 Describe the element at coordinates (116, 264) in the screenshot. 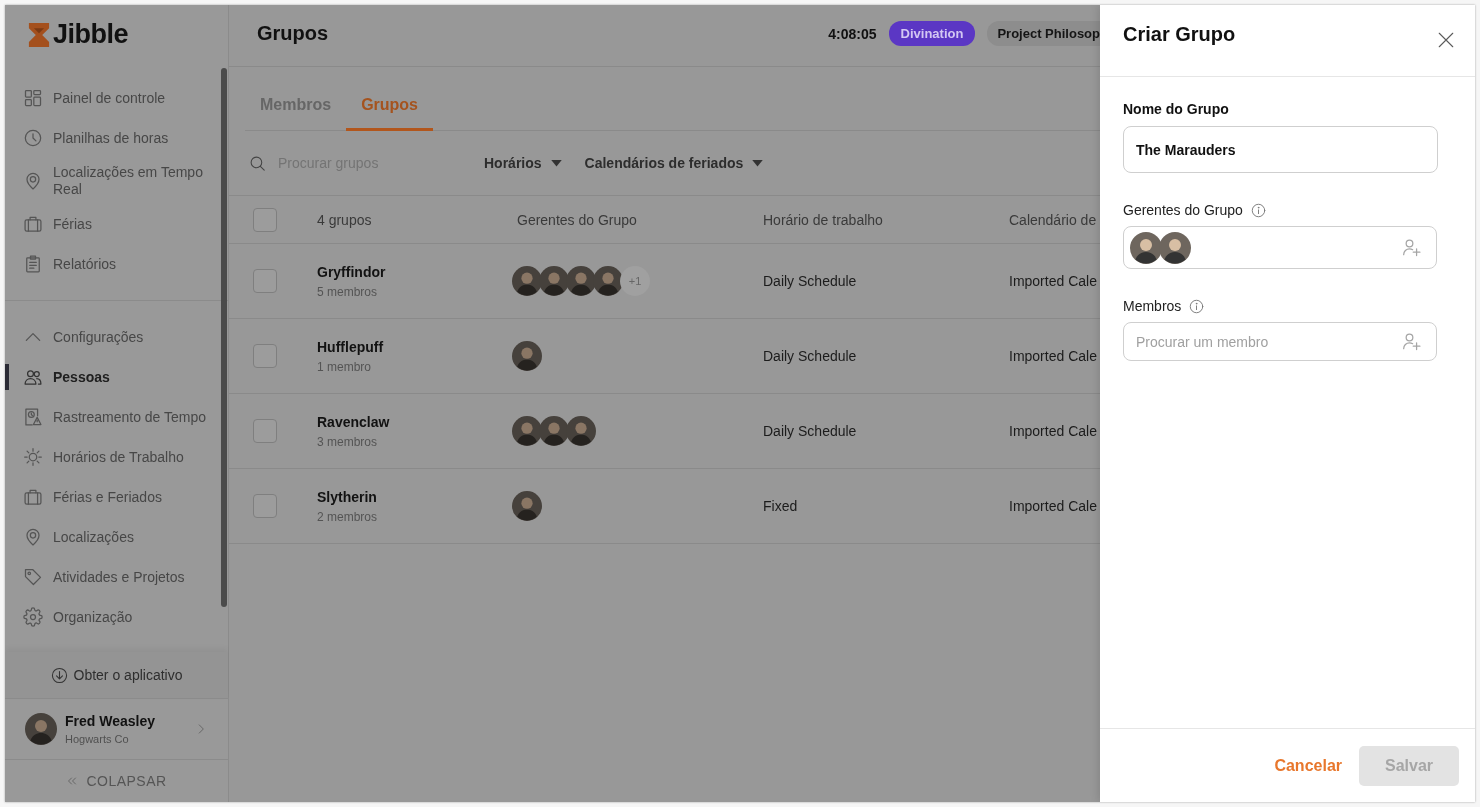

I see `nav-item: Relatórios` at that location.